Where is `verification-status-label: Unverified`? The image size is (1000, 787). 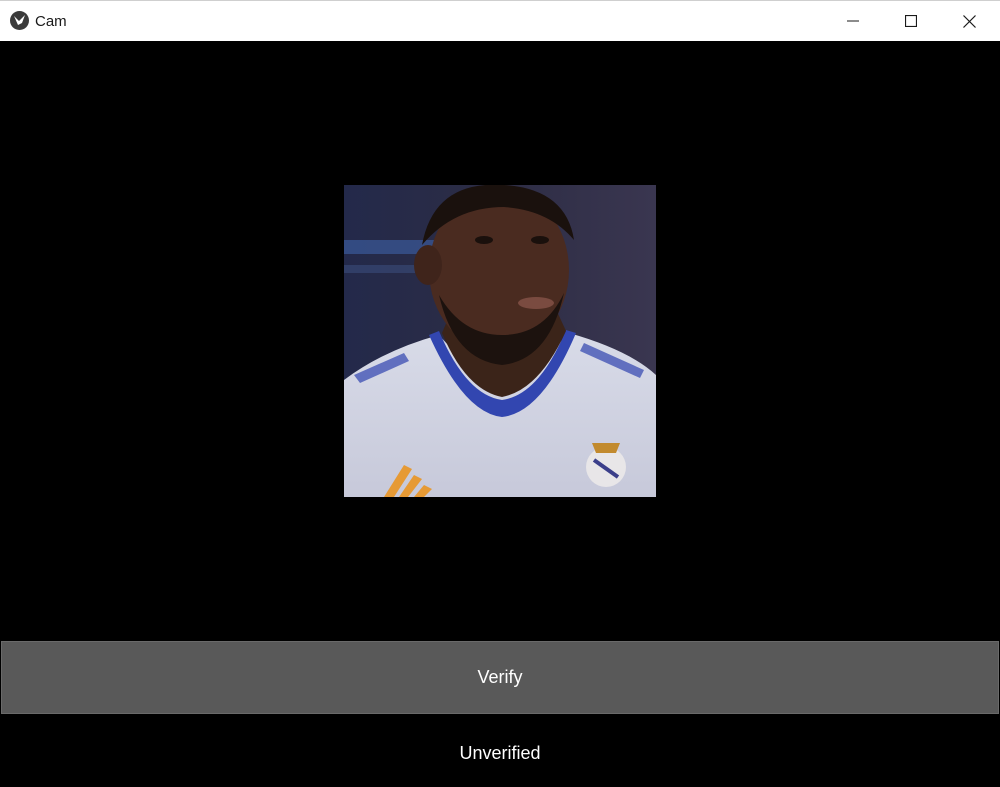
verification-status-label: Unverified is located at coordinates (500, 753).